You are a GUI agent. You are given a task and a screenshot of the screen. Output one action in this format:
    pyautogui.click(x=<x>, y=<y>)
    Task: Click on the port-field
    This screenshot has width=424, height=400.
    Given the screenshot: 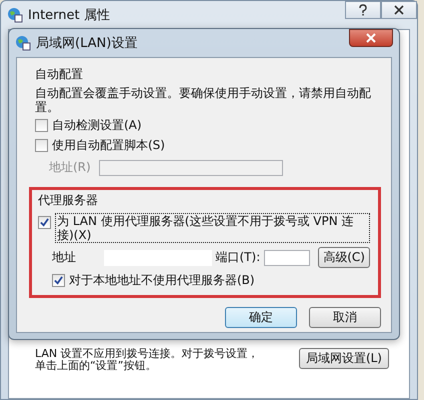 What is the action you would take?
    pyautogui.click(x=287, y=258)
    